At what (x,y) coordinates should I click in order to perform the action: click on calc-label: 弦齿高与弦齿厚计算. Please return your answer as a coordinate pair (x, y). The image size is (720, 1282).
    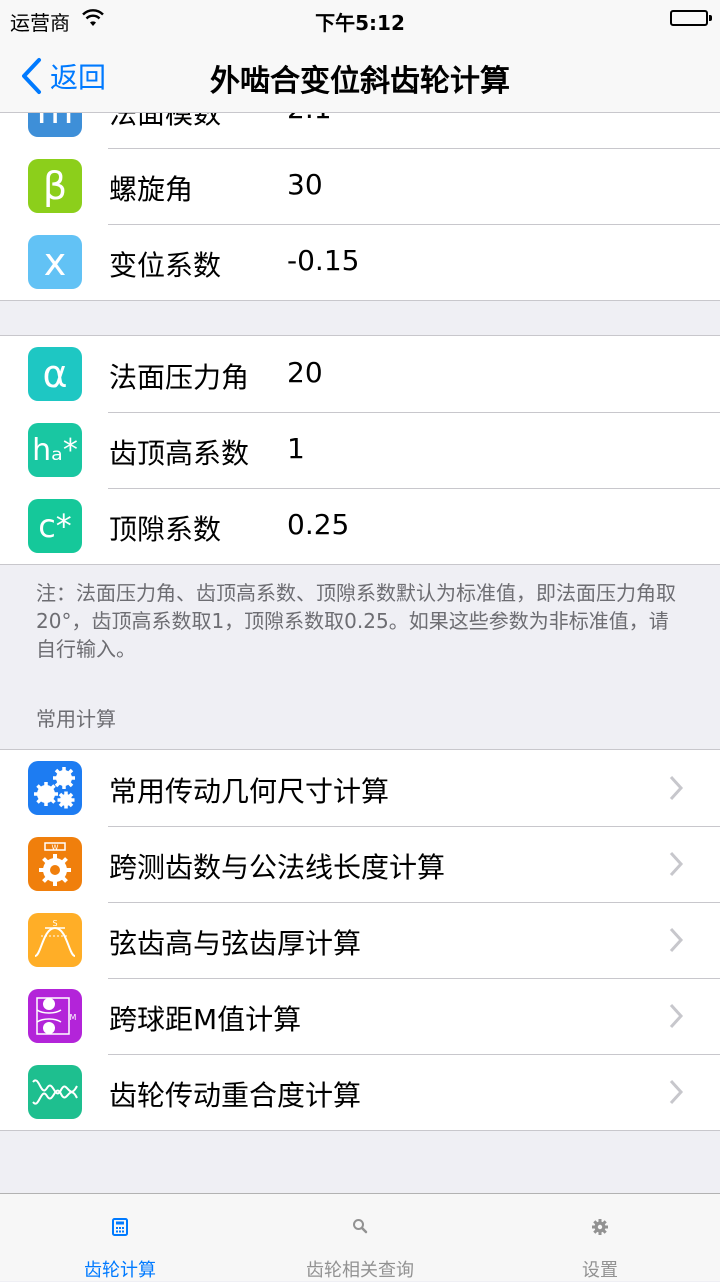
    Looking at the image, I should click on (235, 943).